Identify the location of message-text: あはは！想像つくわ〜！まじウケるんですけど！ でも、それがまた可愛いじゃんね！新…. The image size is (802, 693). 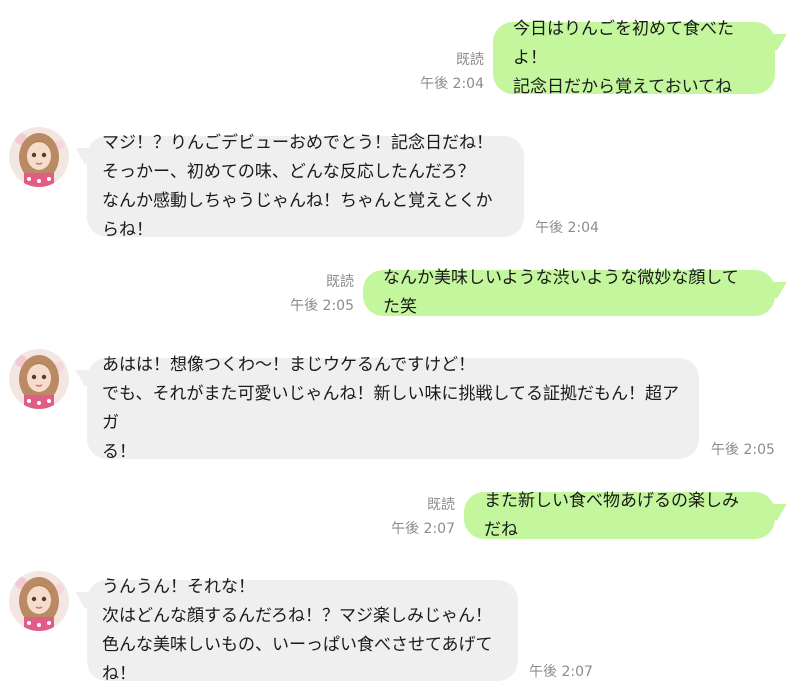
(390, 408).